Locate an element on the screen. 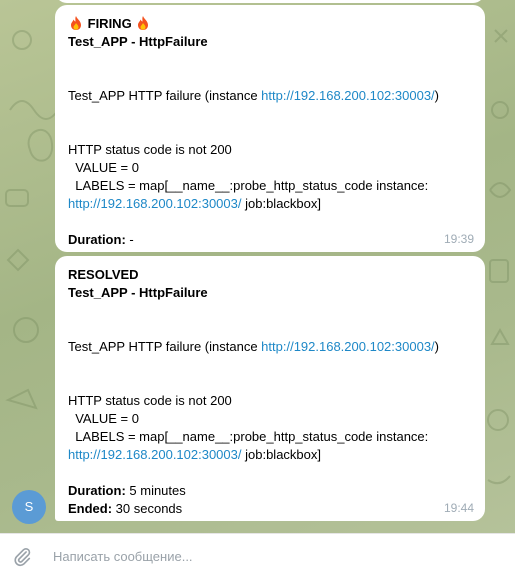 Image resolution: width=515 pixels, height=581 pixels. message-status-line: RESOLVED is located at coordinates (103, 274).